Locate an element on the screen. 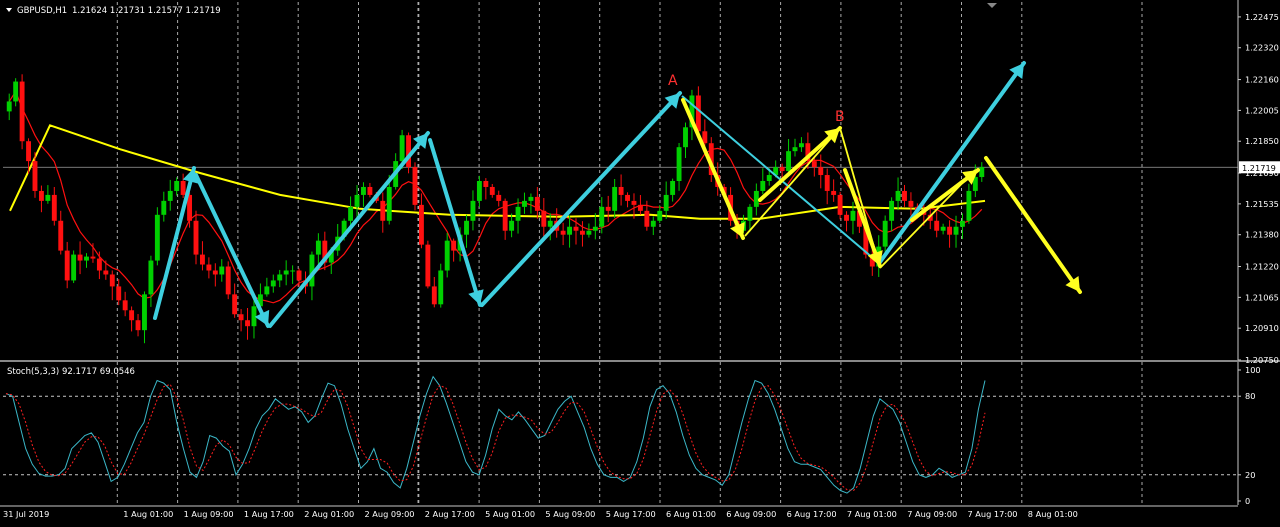  time-label: 2 Aug 01:00 is located at coordinates (329, 514).